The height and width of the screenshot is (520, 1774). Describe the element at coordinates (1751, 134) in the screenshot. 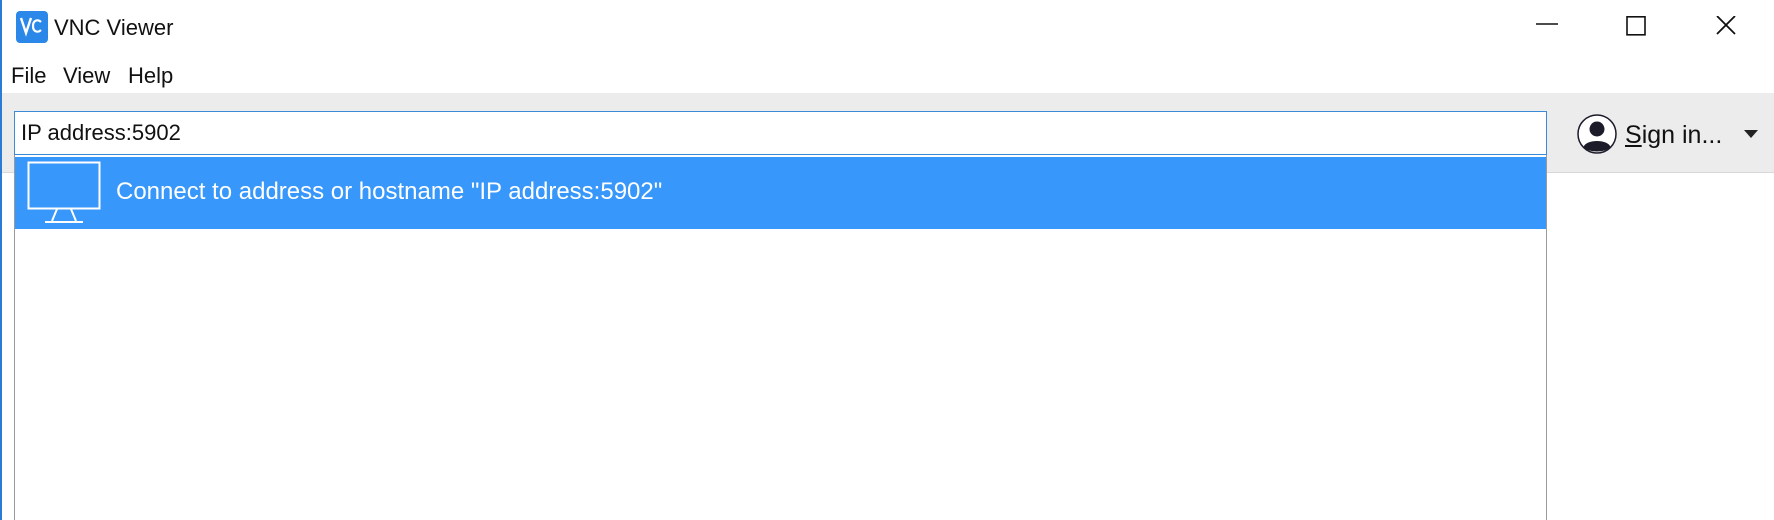

I see `caret-down-icon` at that location.